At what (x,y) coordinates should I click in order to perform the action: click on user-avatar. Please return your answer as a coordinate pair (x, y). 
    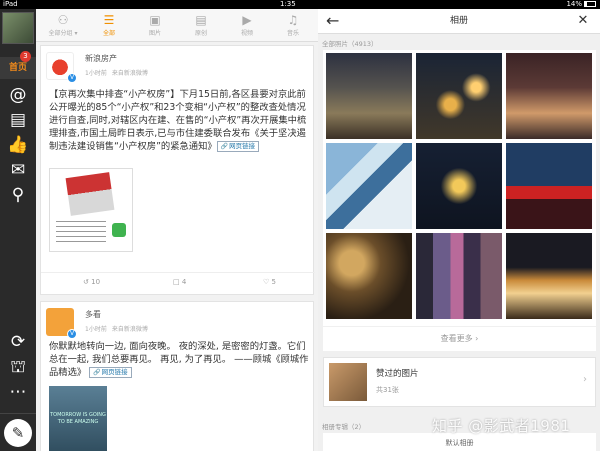
    Looking at the image, I should click on (18, 28).